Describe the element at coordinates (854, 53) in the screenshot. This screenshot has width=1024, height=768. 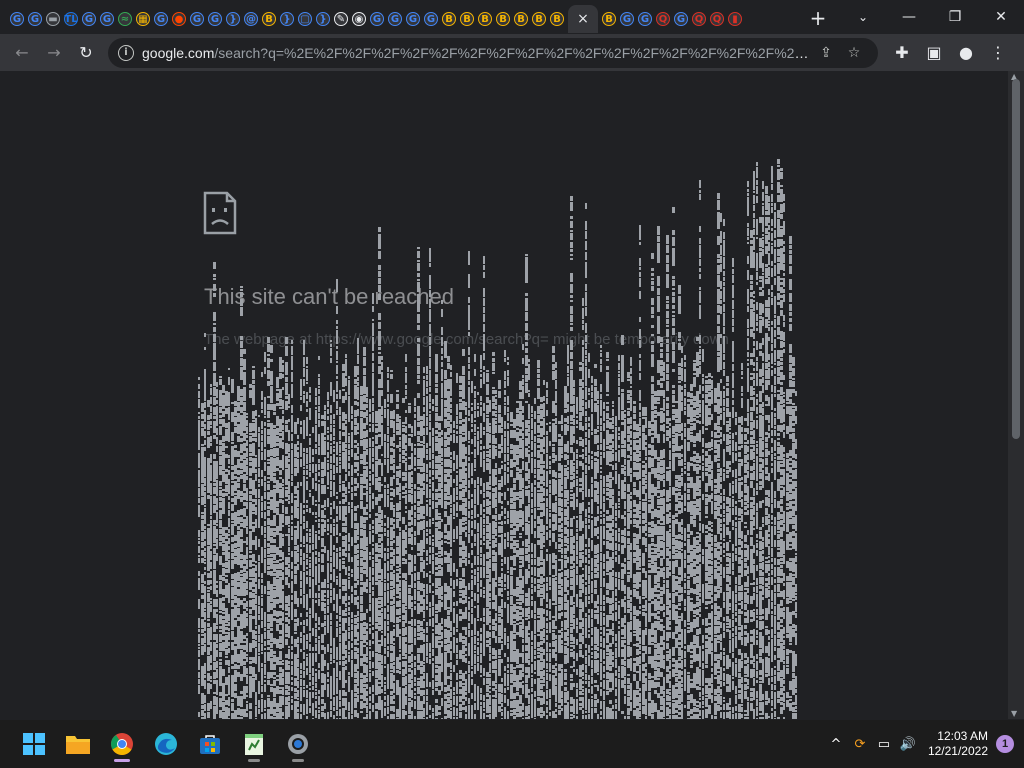
I see `bookmark-star-icon: ☆` at that location.